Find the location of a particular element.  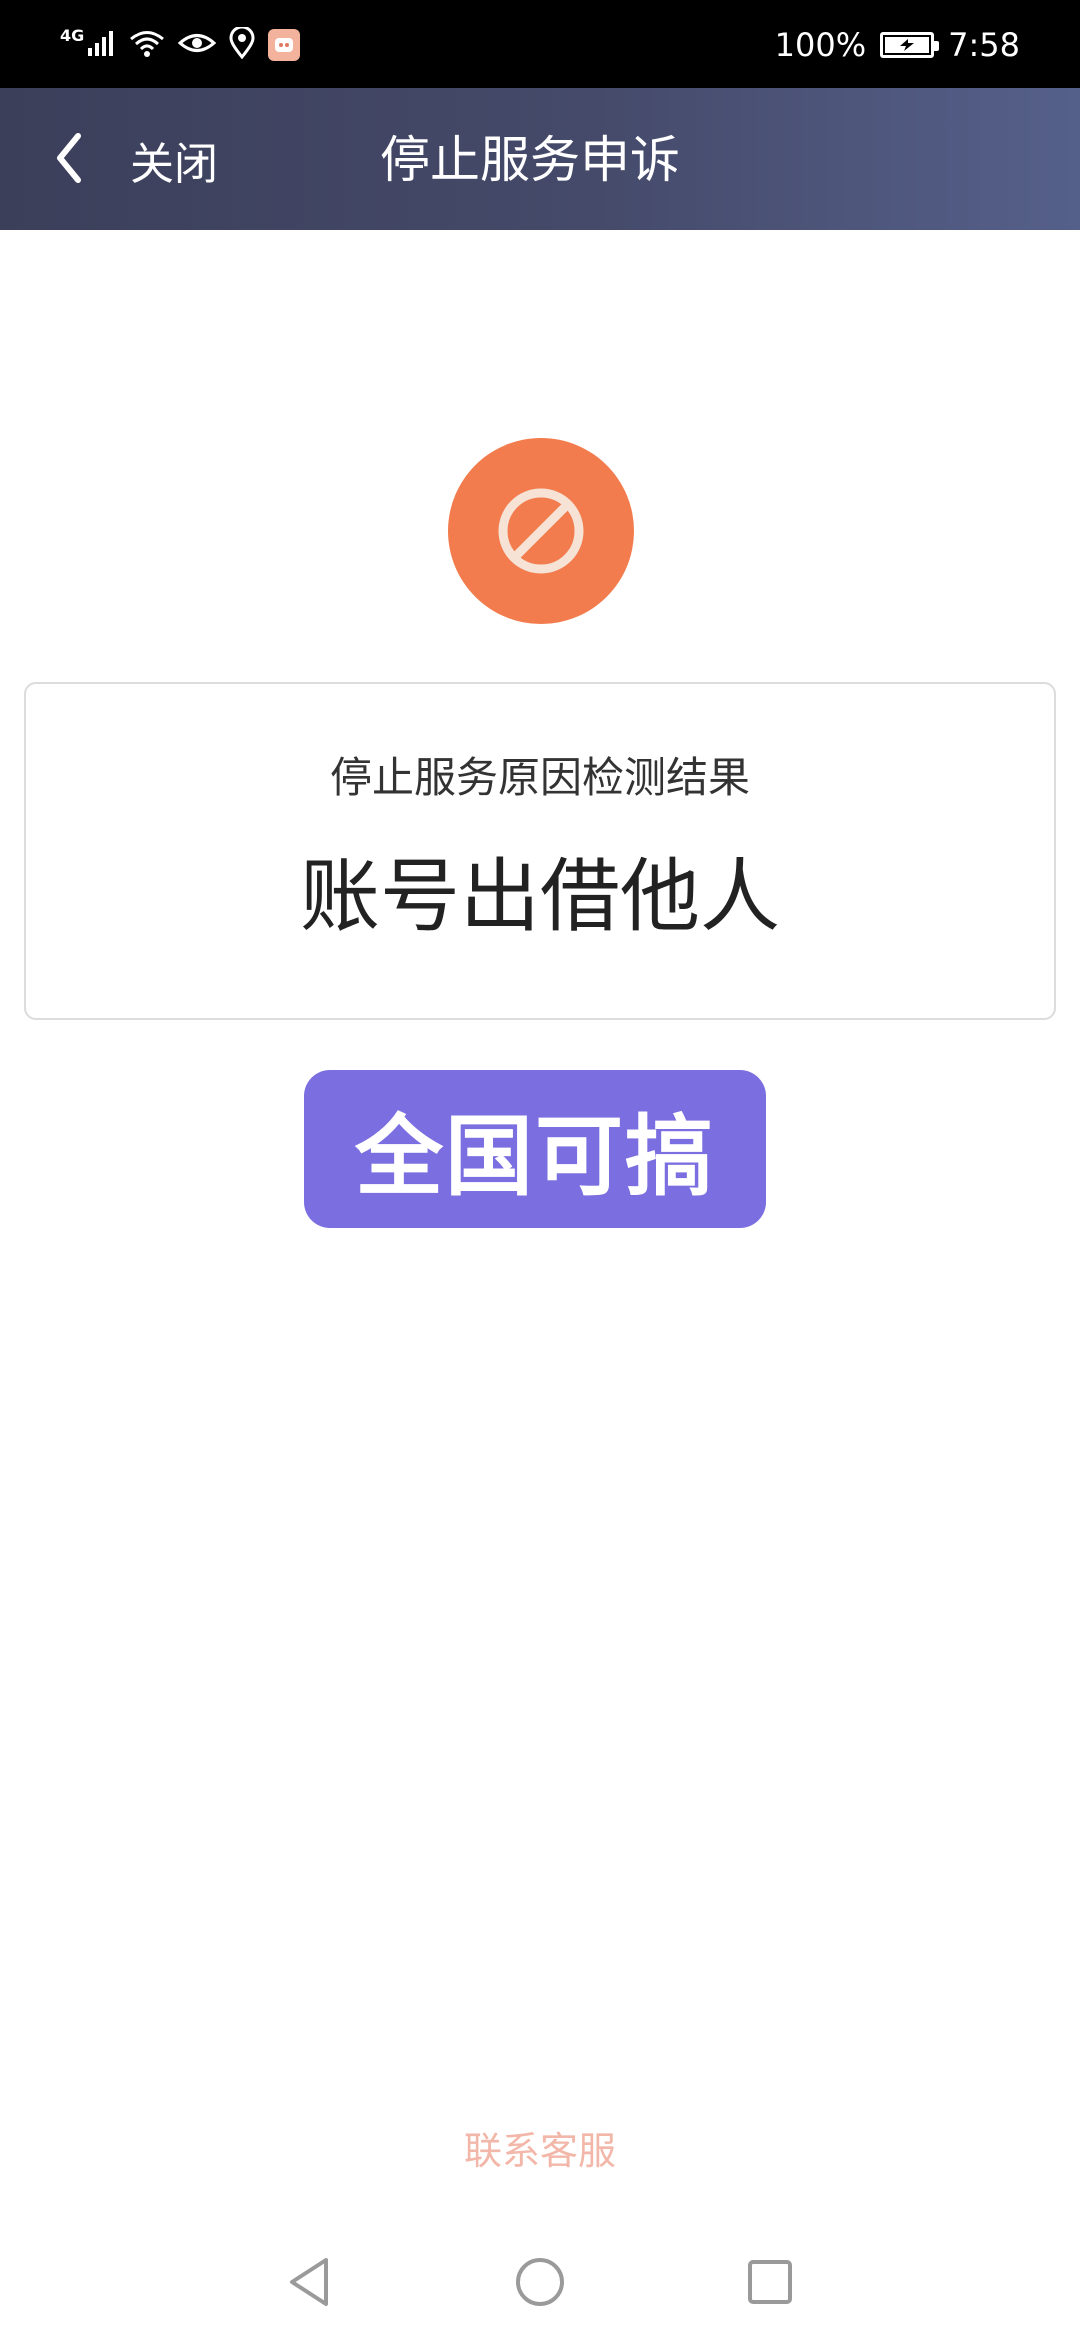

clock: 7:58 is located at coordinates (984, 45).